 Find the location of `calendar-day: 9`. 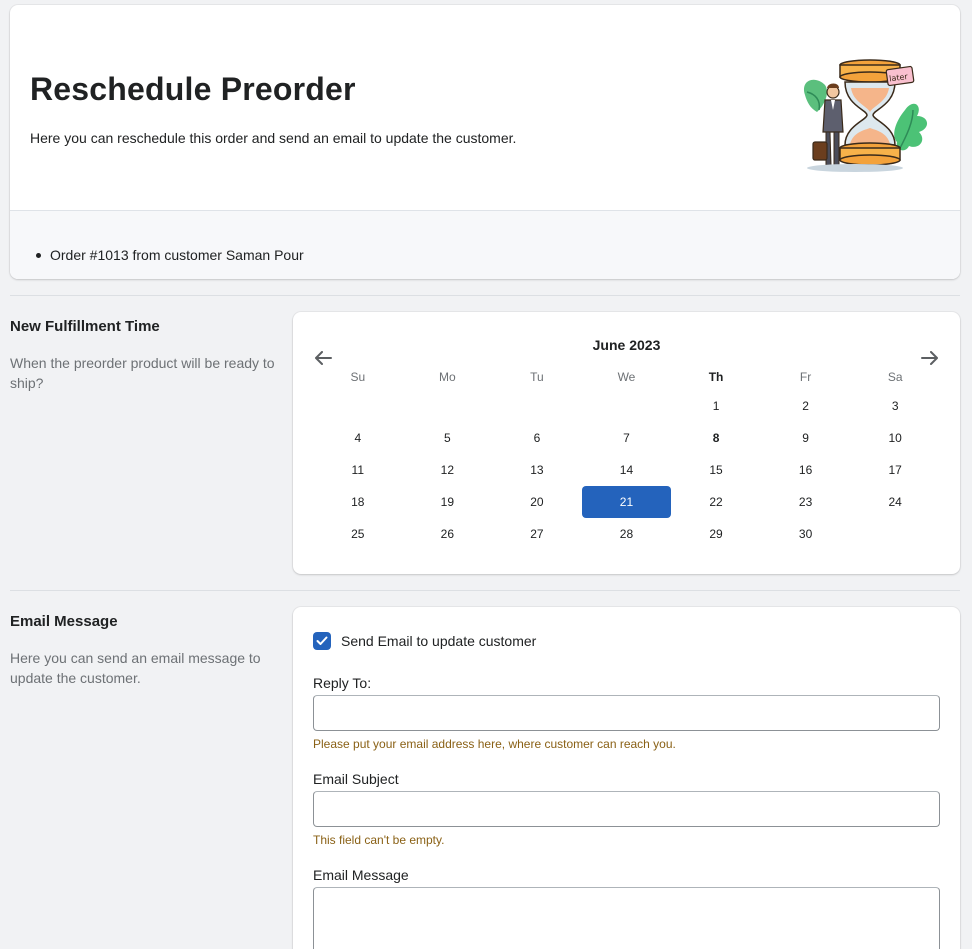

calendar-day: 9 is located at coordinates (806, 438).